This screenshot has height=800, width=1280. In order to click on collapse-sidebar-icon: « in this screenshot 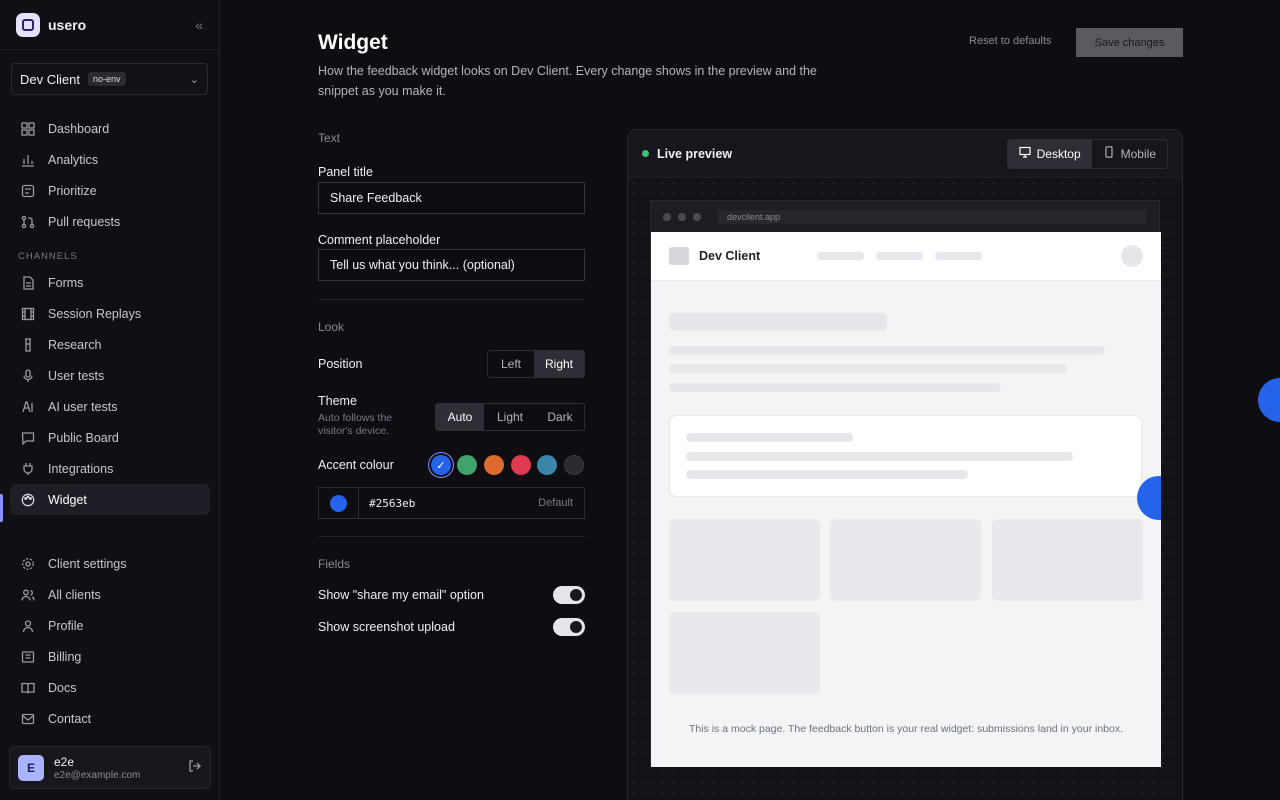, I will do `click(199, 25)`.